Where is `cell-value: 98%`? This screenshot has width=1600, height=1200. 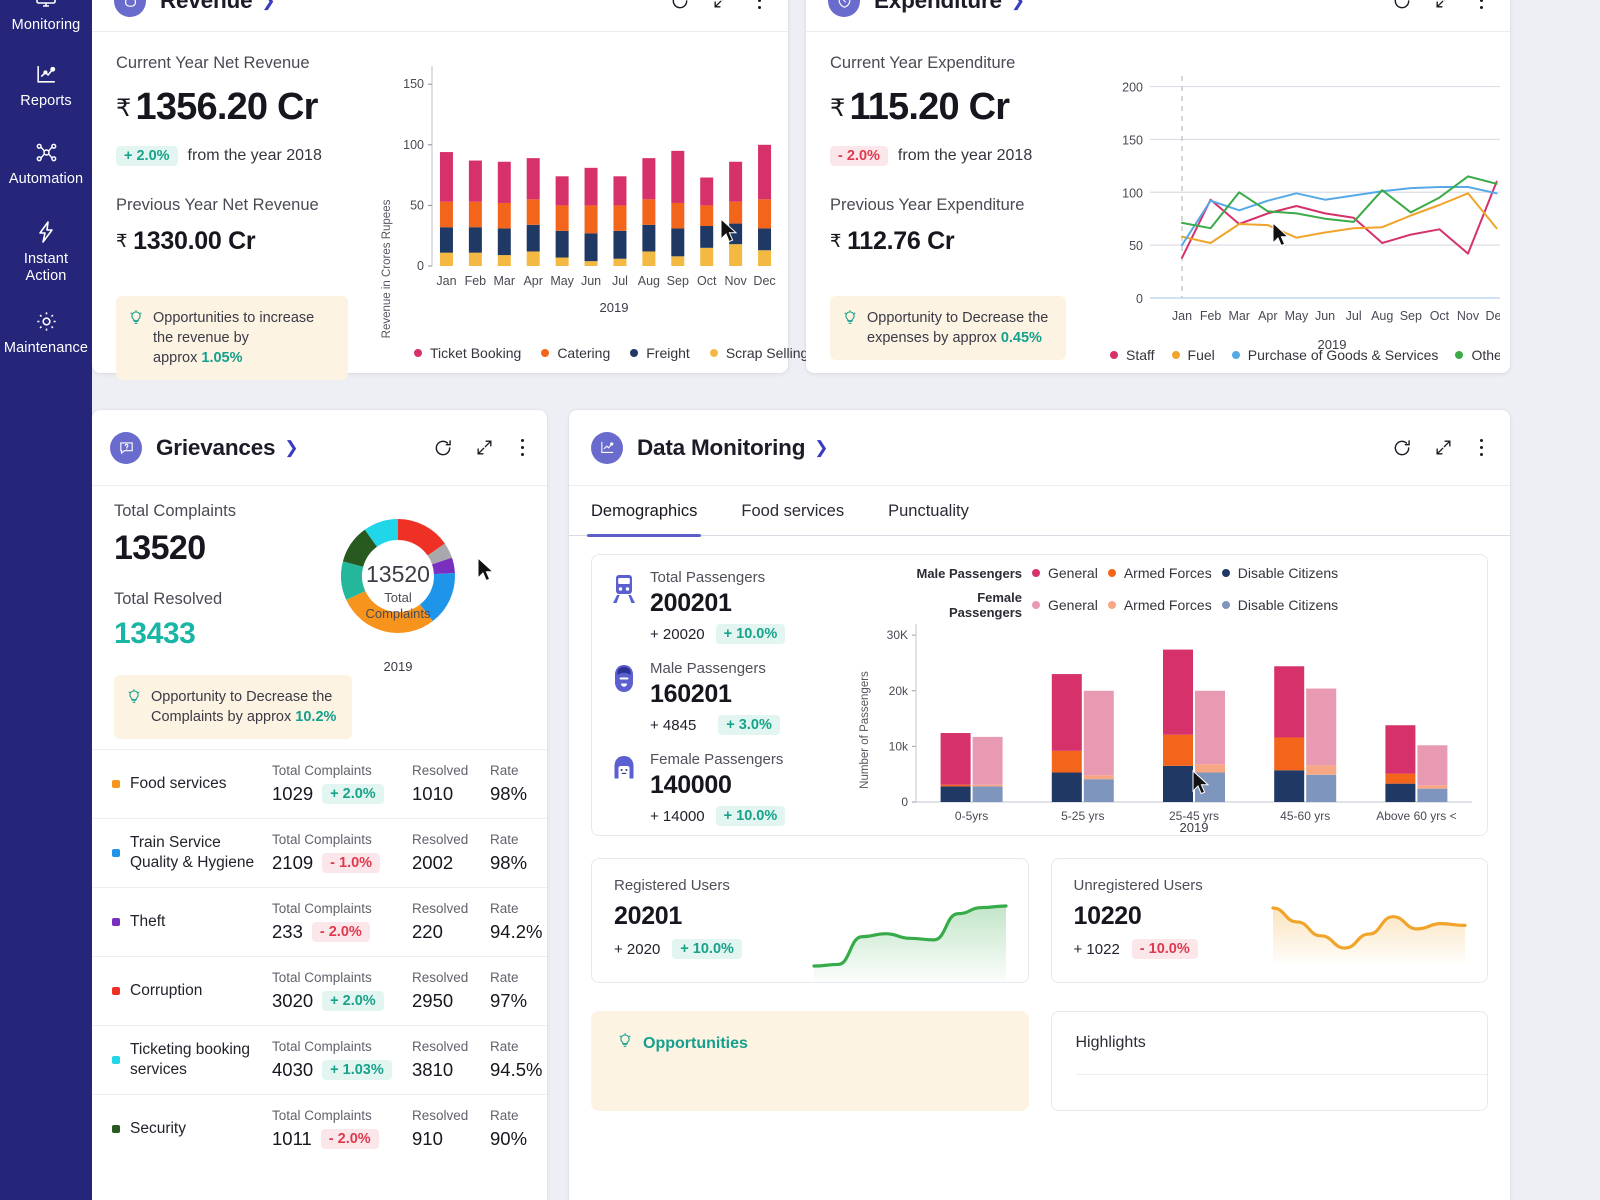
cell-value: 98% is located at coordinates (509, 793).